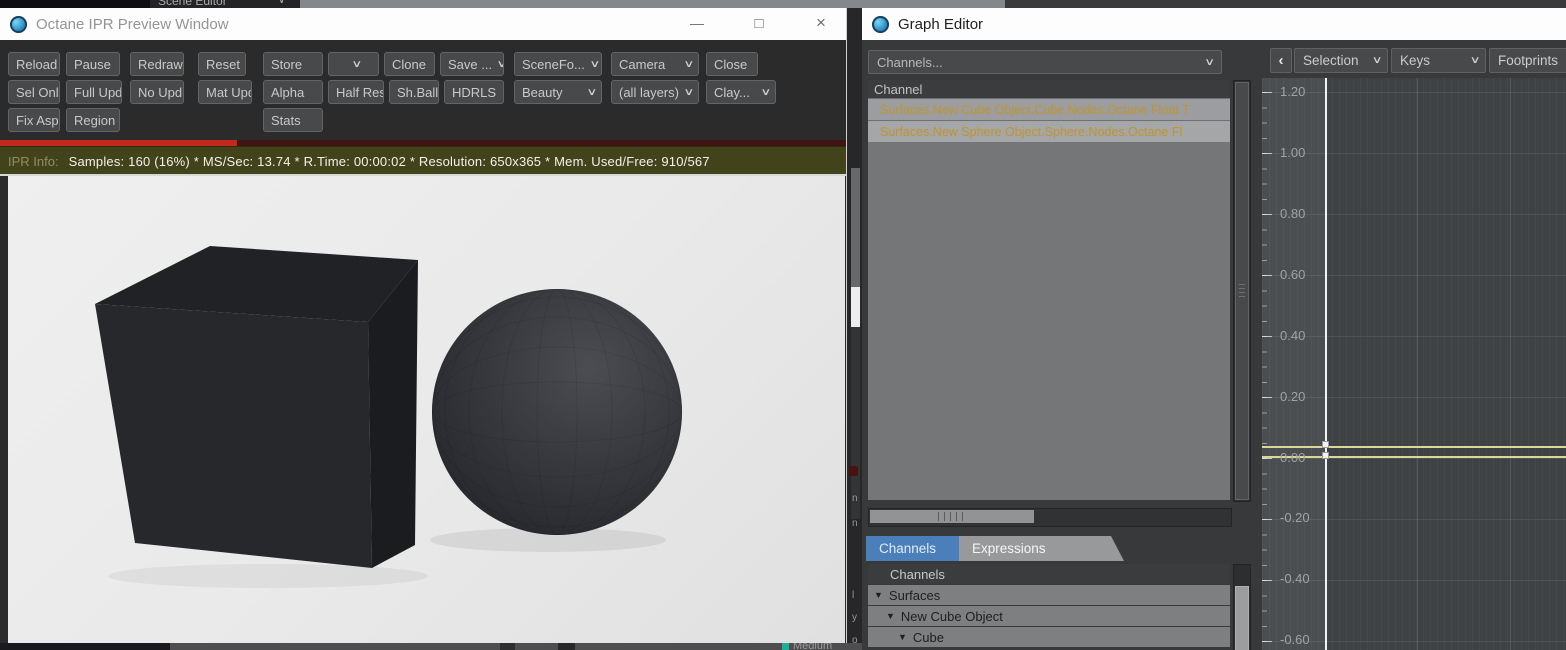 Image resolution: width=1566 pixels, height=650 pixels. I want to click on button-label: Footprints, so click(1528, 60).